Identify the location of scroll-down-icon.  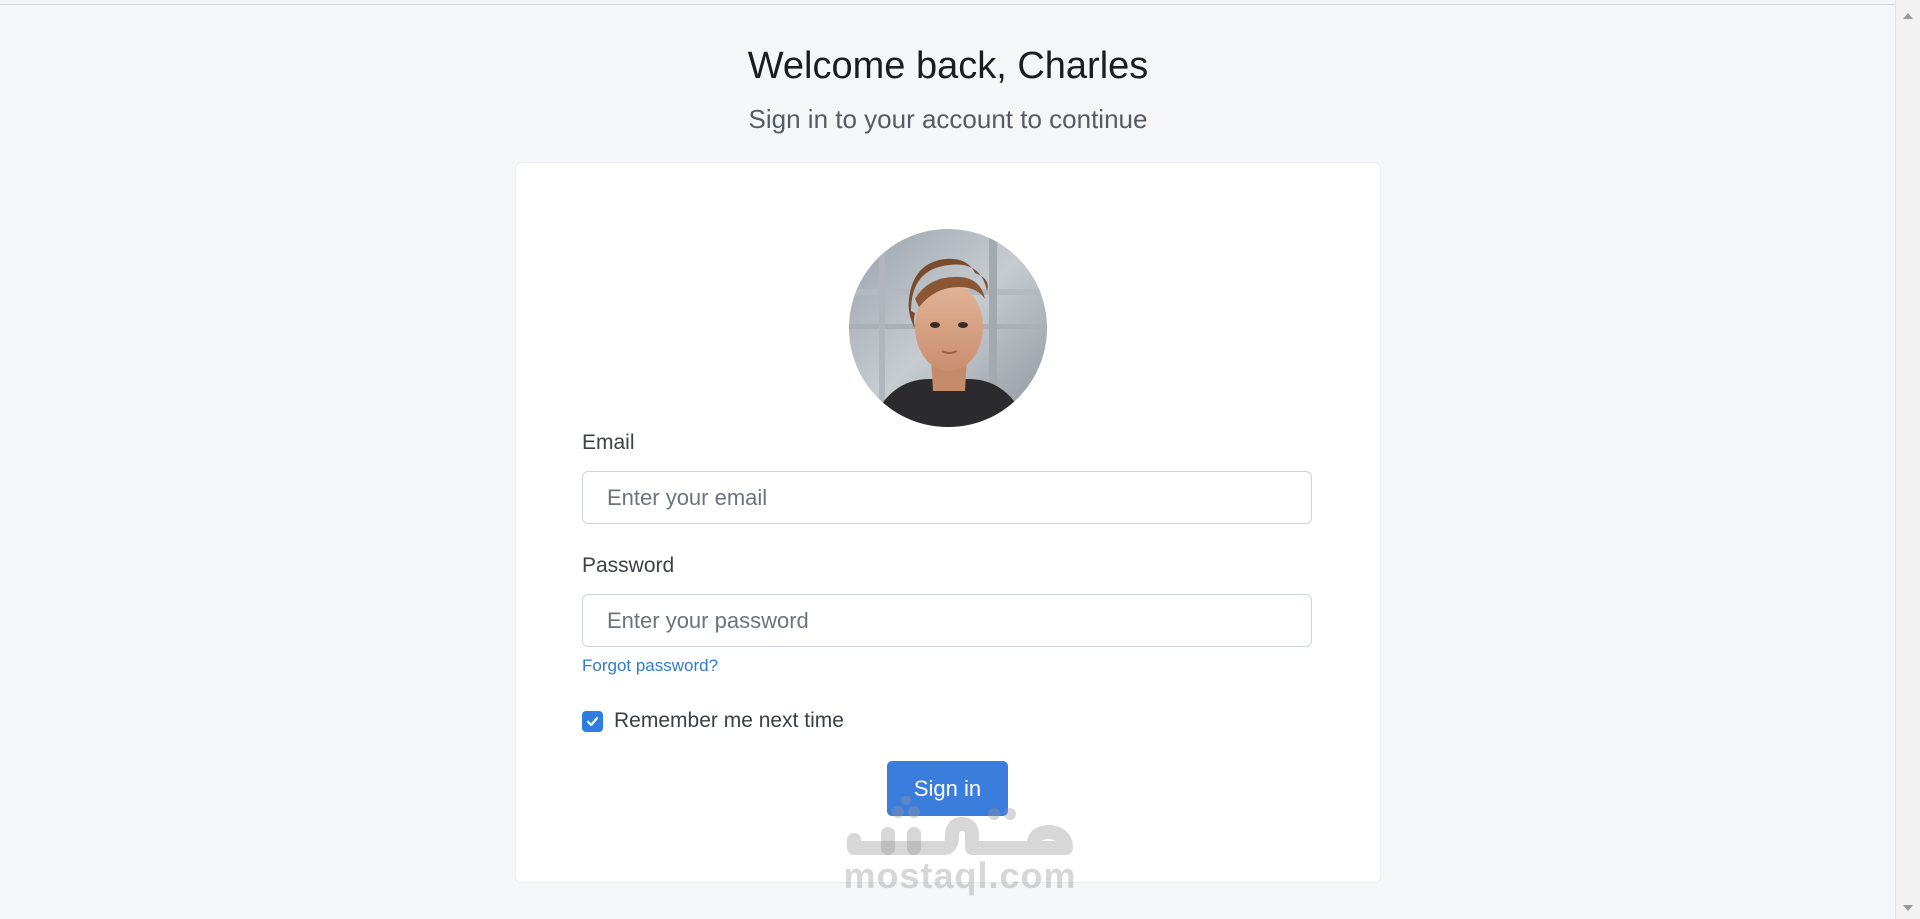
(1908, 908).